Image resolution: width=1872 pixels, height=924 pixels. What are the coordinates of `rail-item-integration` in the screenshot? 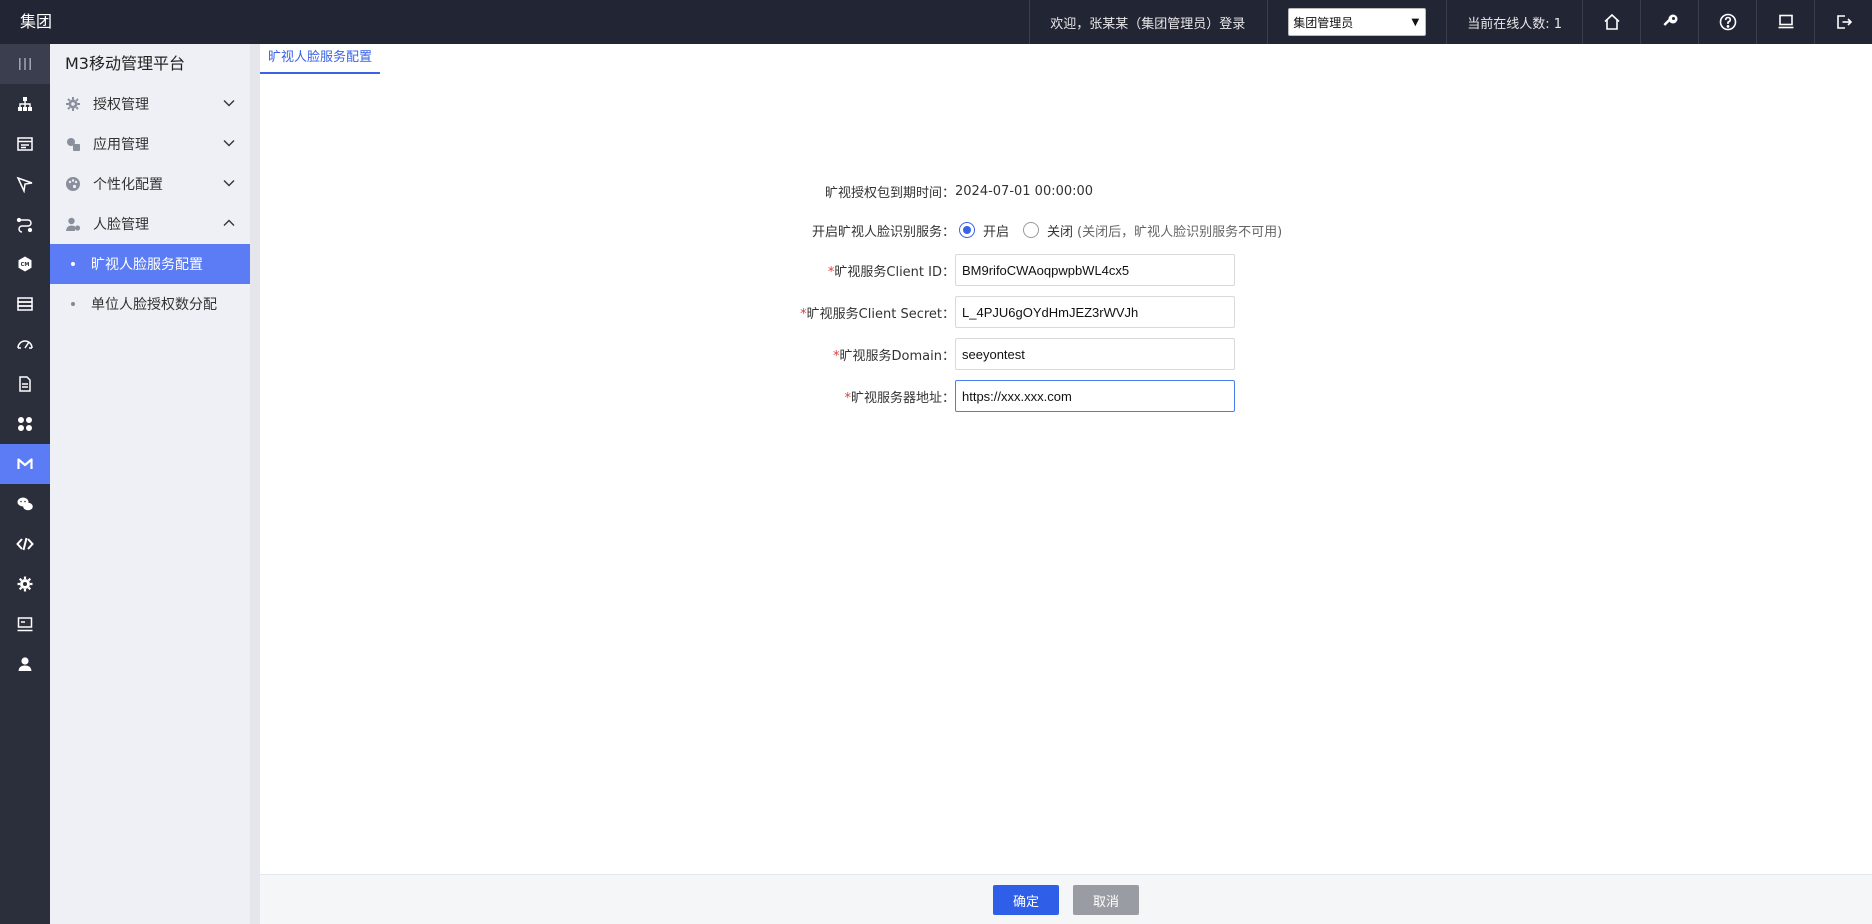 It's located at (25, 224).